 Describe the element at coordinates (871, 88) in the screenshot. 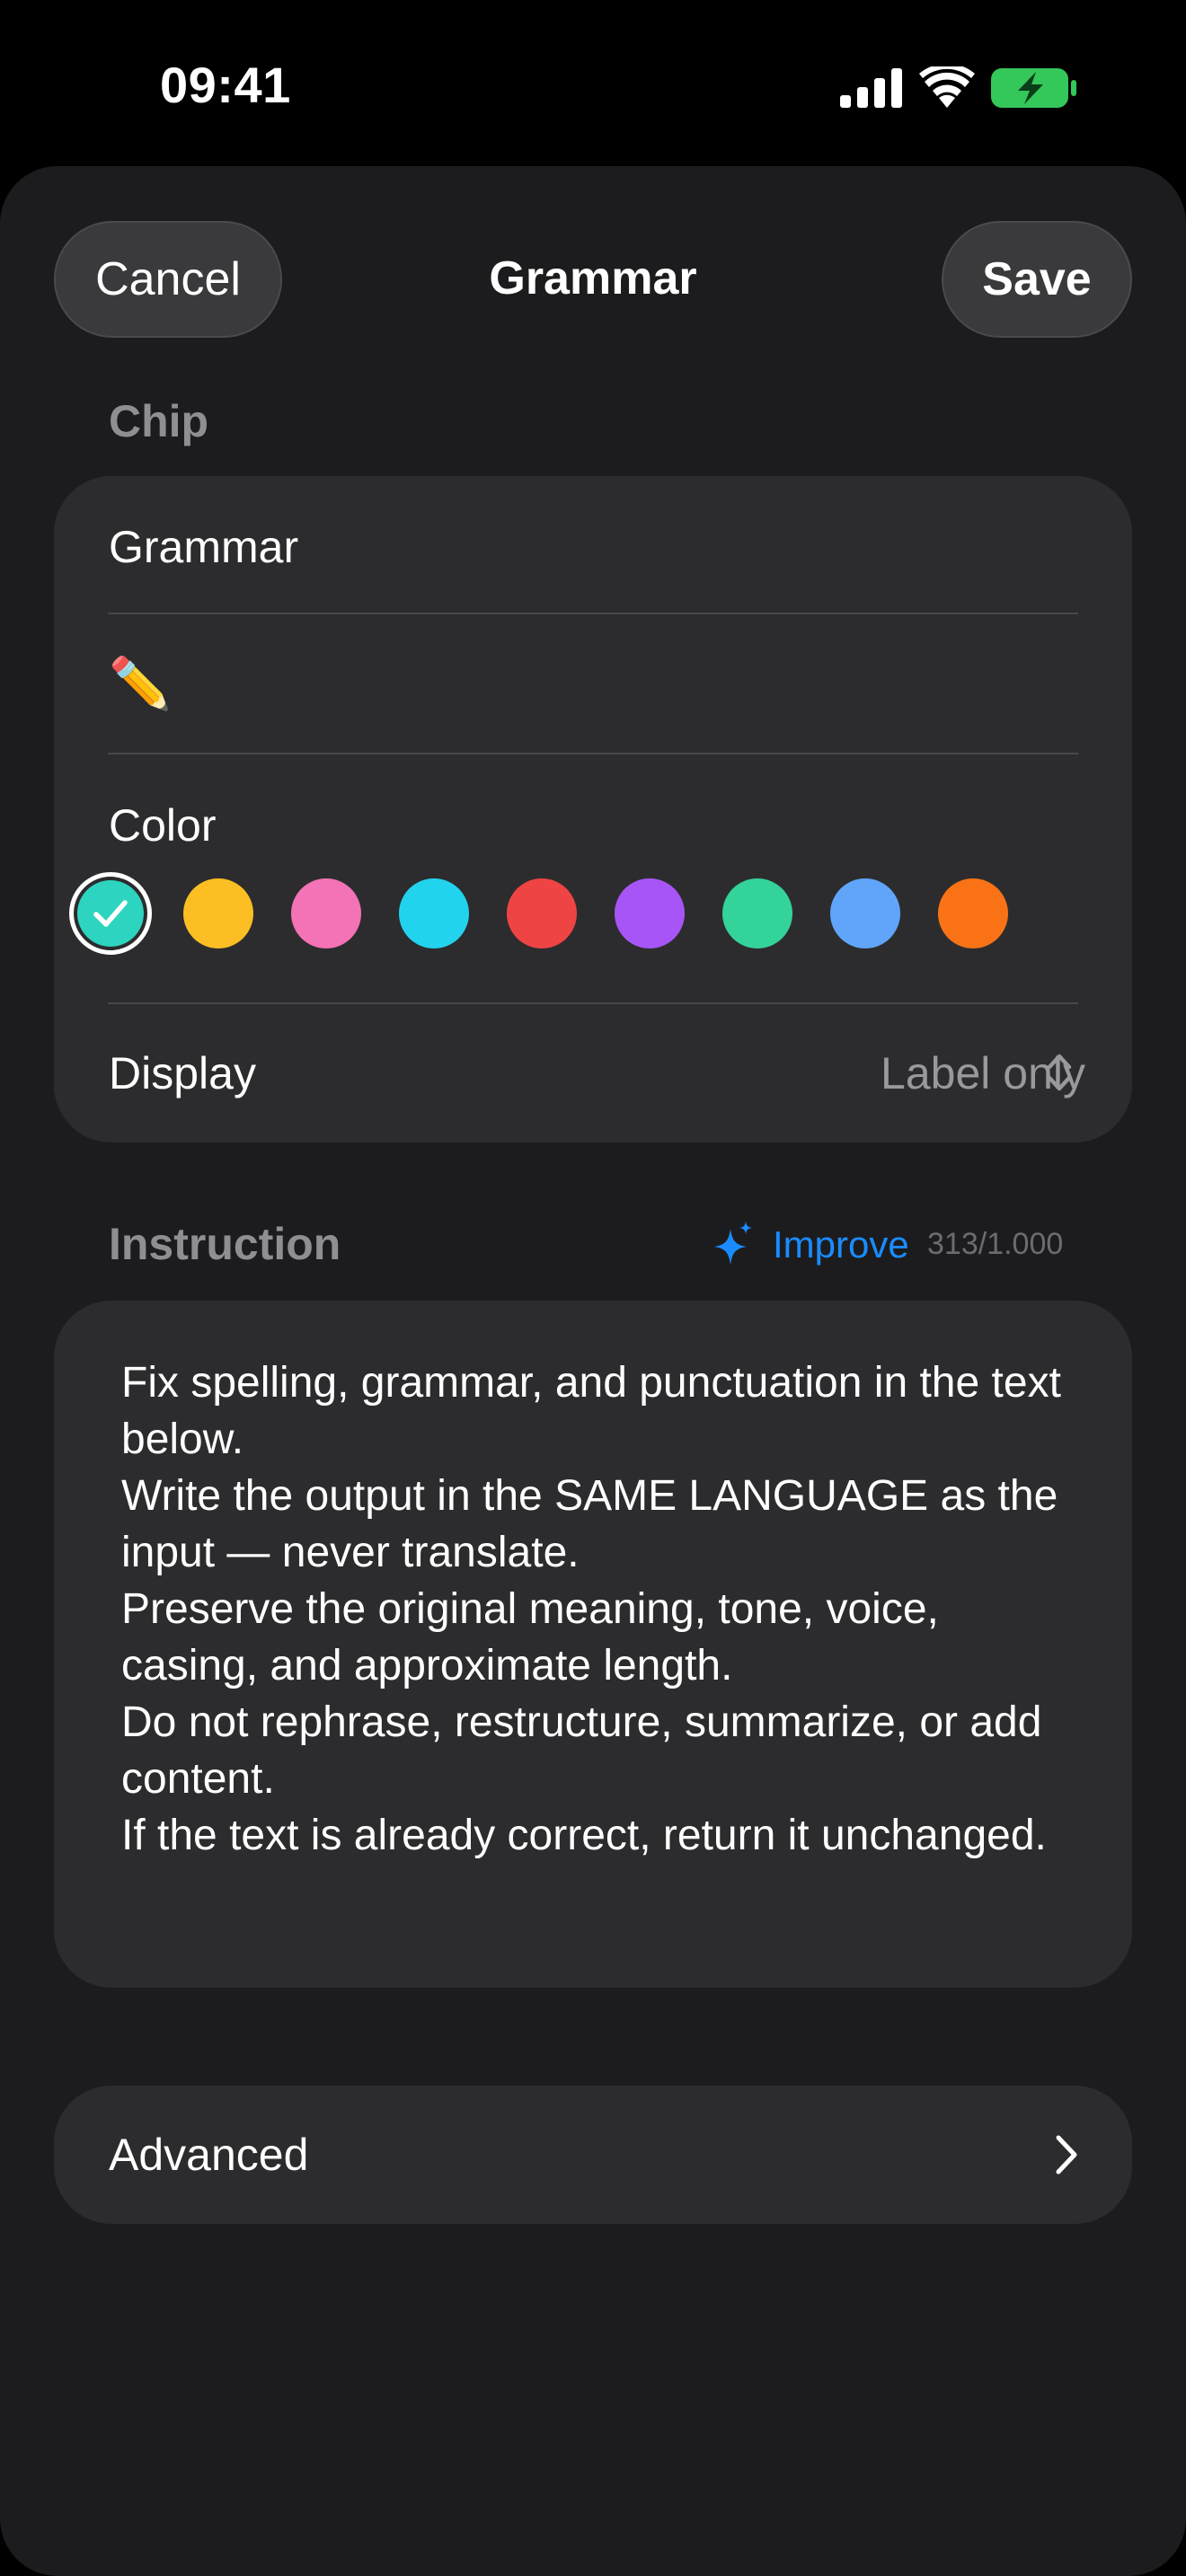

I see `cellular-signal-icon` at that location.